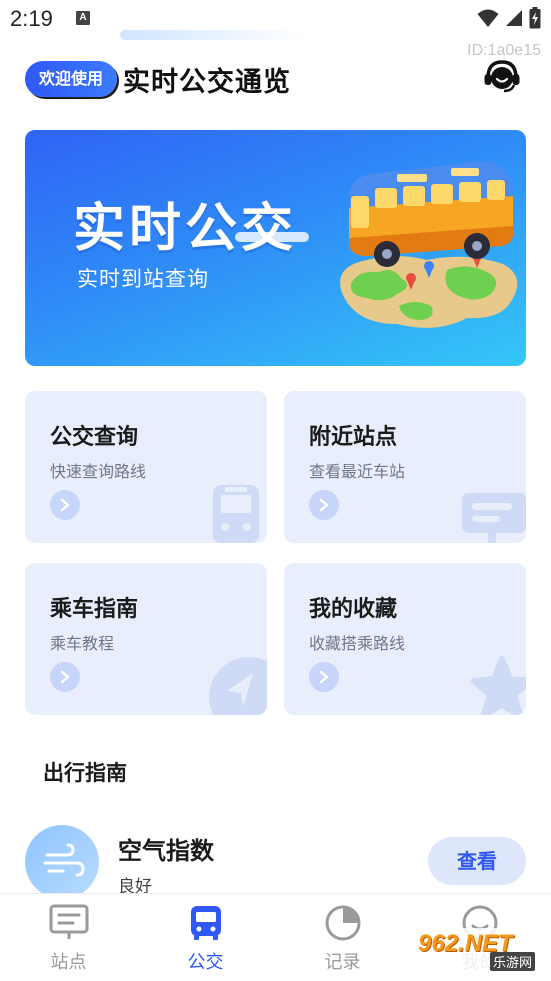  I want to click on brand-header: 欢迎使用 实时公交通览, so click(158, 79).